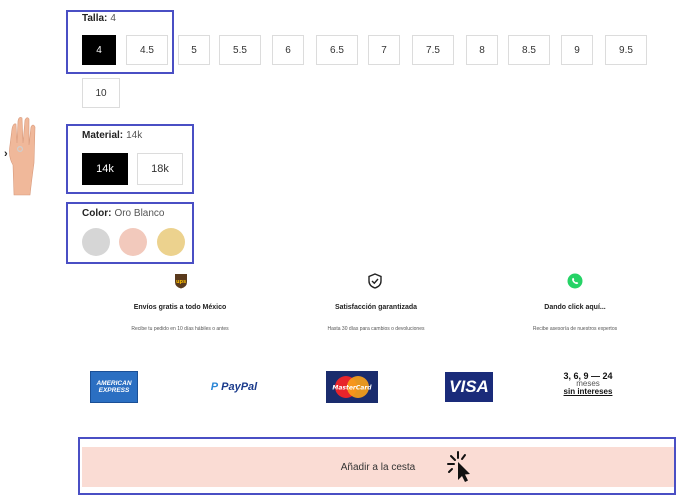 This screenshot has width=676, height=501. What do you see at coordinates (384, 50) in the screenshot?
I see `talla-option-7: 7` at bounding box center [384, 50].